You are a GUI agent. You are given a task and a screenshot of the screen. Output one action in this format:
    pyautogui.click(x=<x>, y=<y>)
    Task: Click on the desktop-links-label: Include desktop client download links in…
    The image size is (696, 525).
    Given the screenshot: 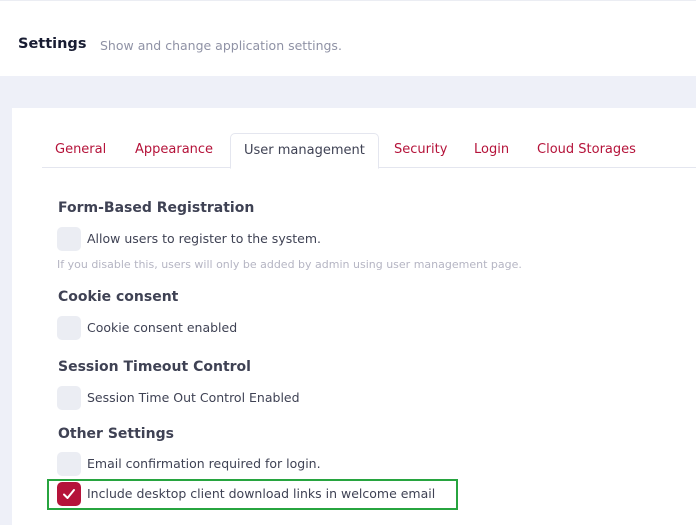 What is the action you would take?
    pyautogui.click(x=261, y=493)
    